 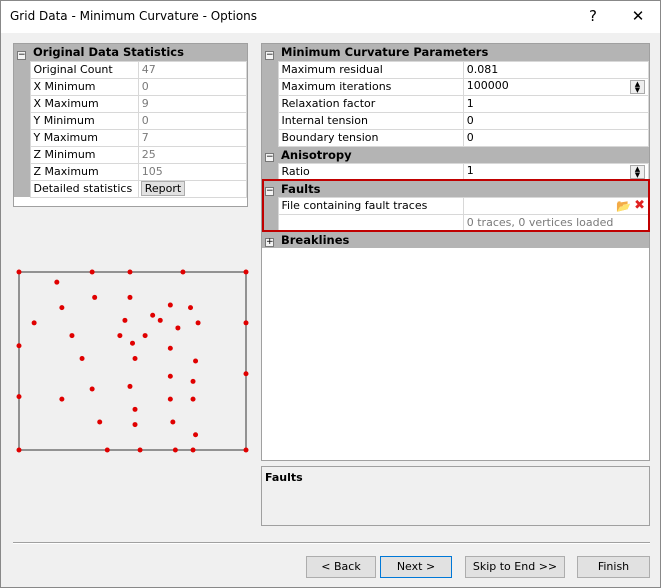 I want to click on category-breaklines: + Breaklines, so click(x=455, y=239).